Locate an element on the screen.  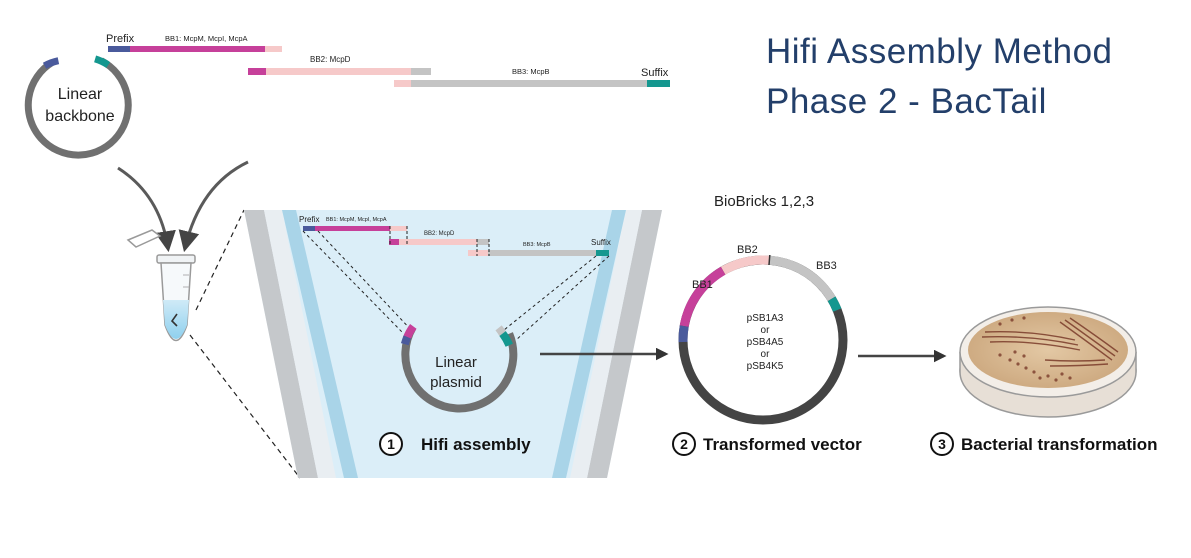
step-2-label: Transformed vector is located at coordinates (782, 444).